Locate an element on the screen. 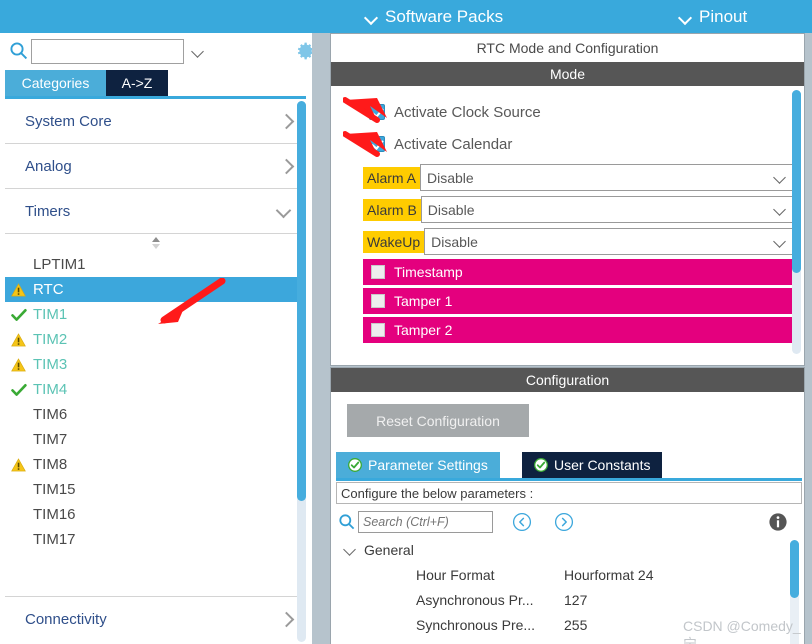 Image resolution: width=812 pixels, height=644 pixels. tab-a-to-z-label: A->Z is located at coordinates (137, 83).